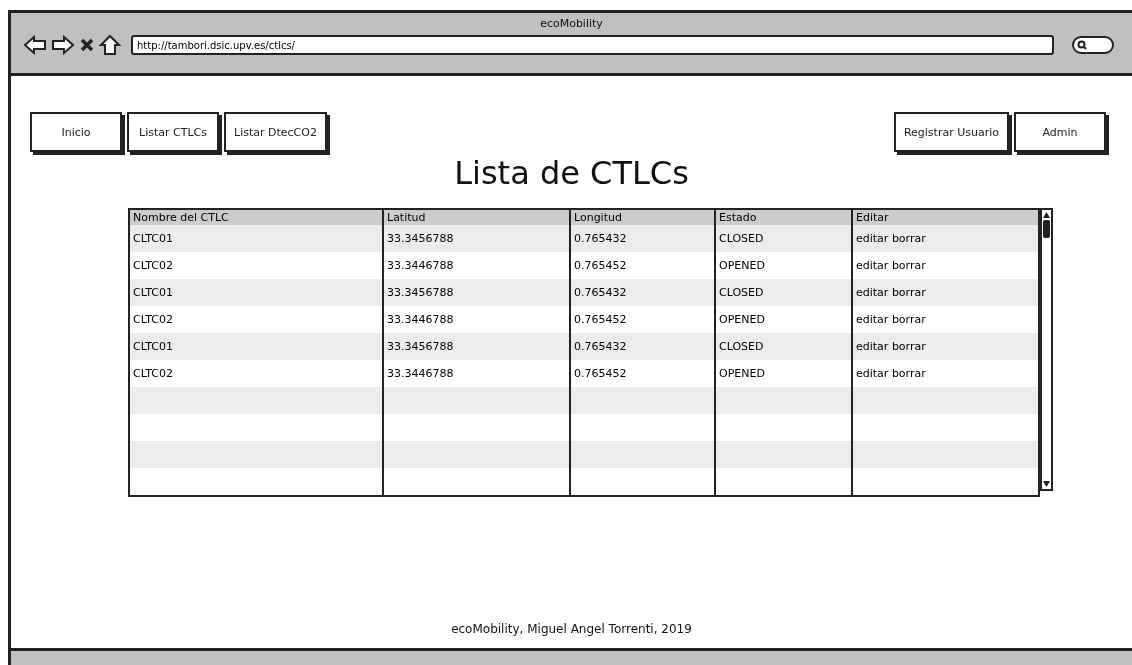 The image size is (1132, 665). I want to click on address-field: http://tambori.dsic.upv.es/ctlcs/, so click(592, 45).